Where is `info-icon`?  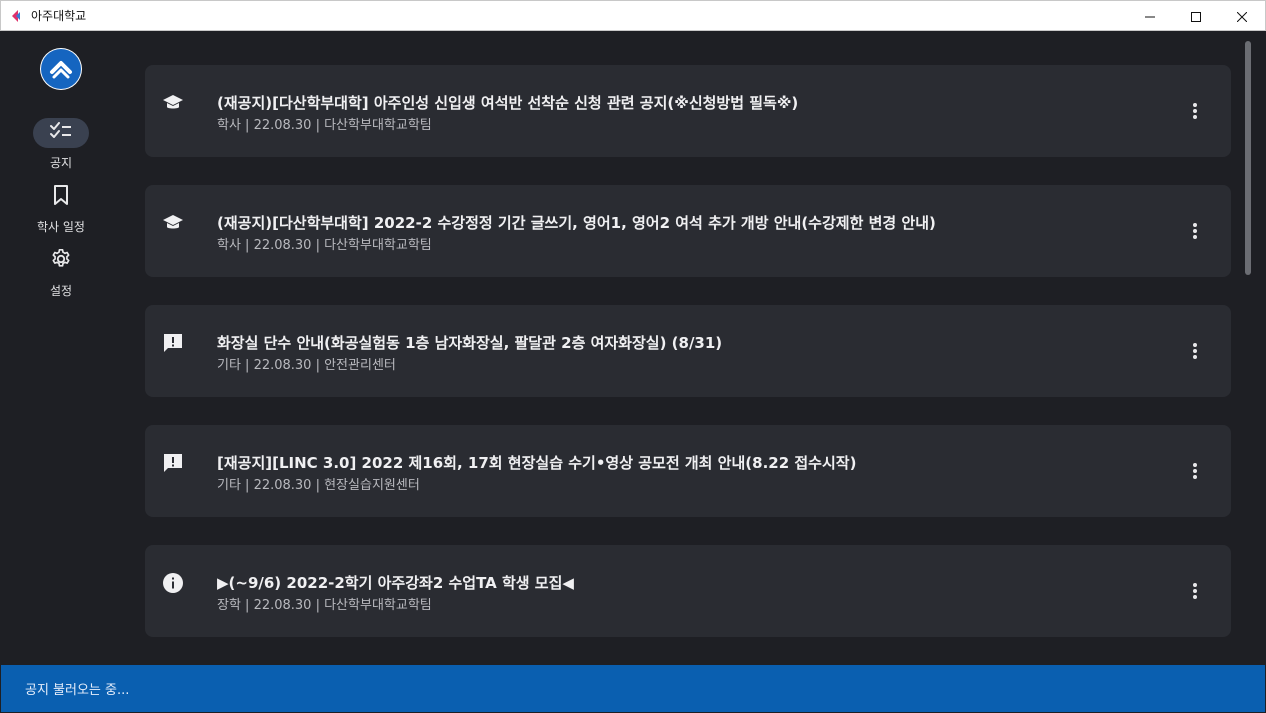 info-icon is located at coordinates (173, 583).